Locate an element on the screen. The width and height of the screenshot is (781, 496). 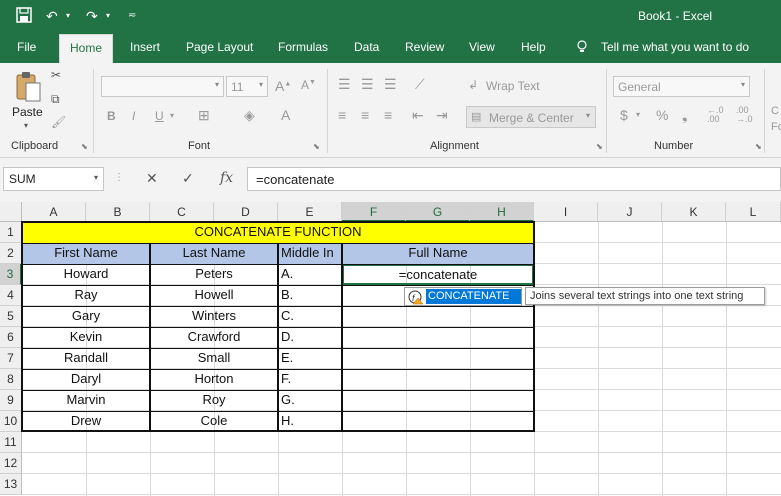
cell-first-name: Ray is located at coordinates (86, 295).